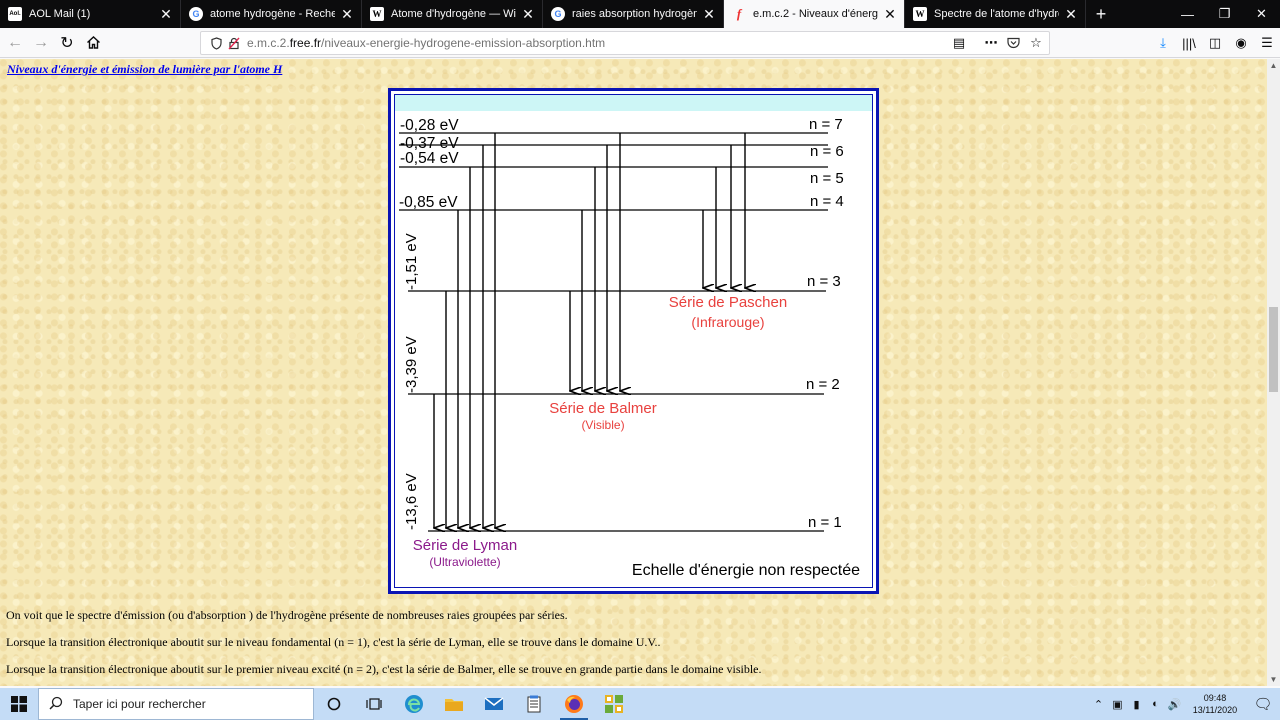  Describe the element at coordinates (429, 125) in the screenshot. I see `energy-label-n7: -0,28 eV` at that location.